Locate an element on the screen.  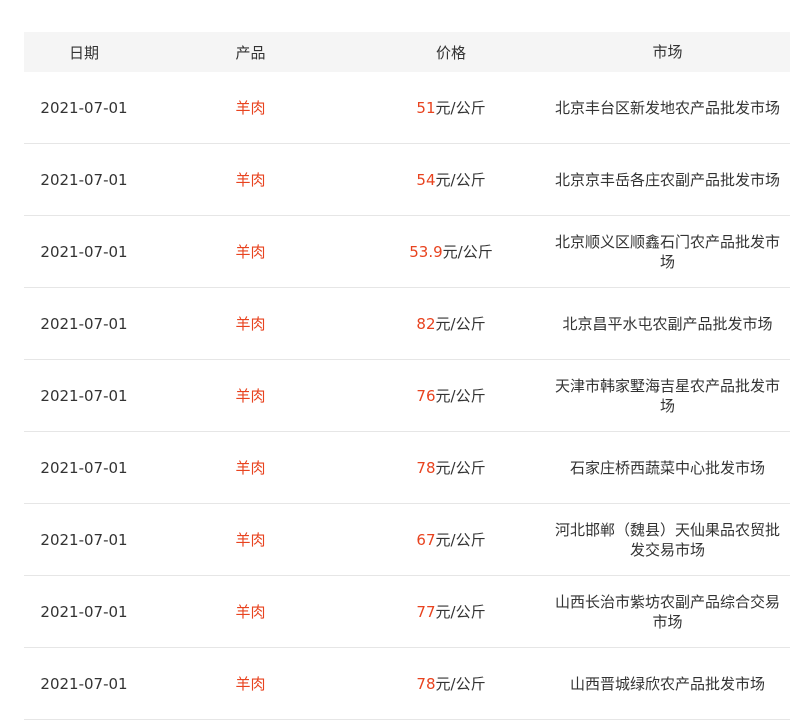
cell-market-link: 北京顺义区顺鑫石门农产品批发市场 is located at coordinates (667, 252).